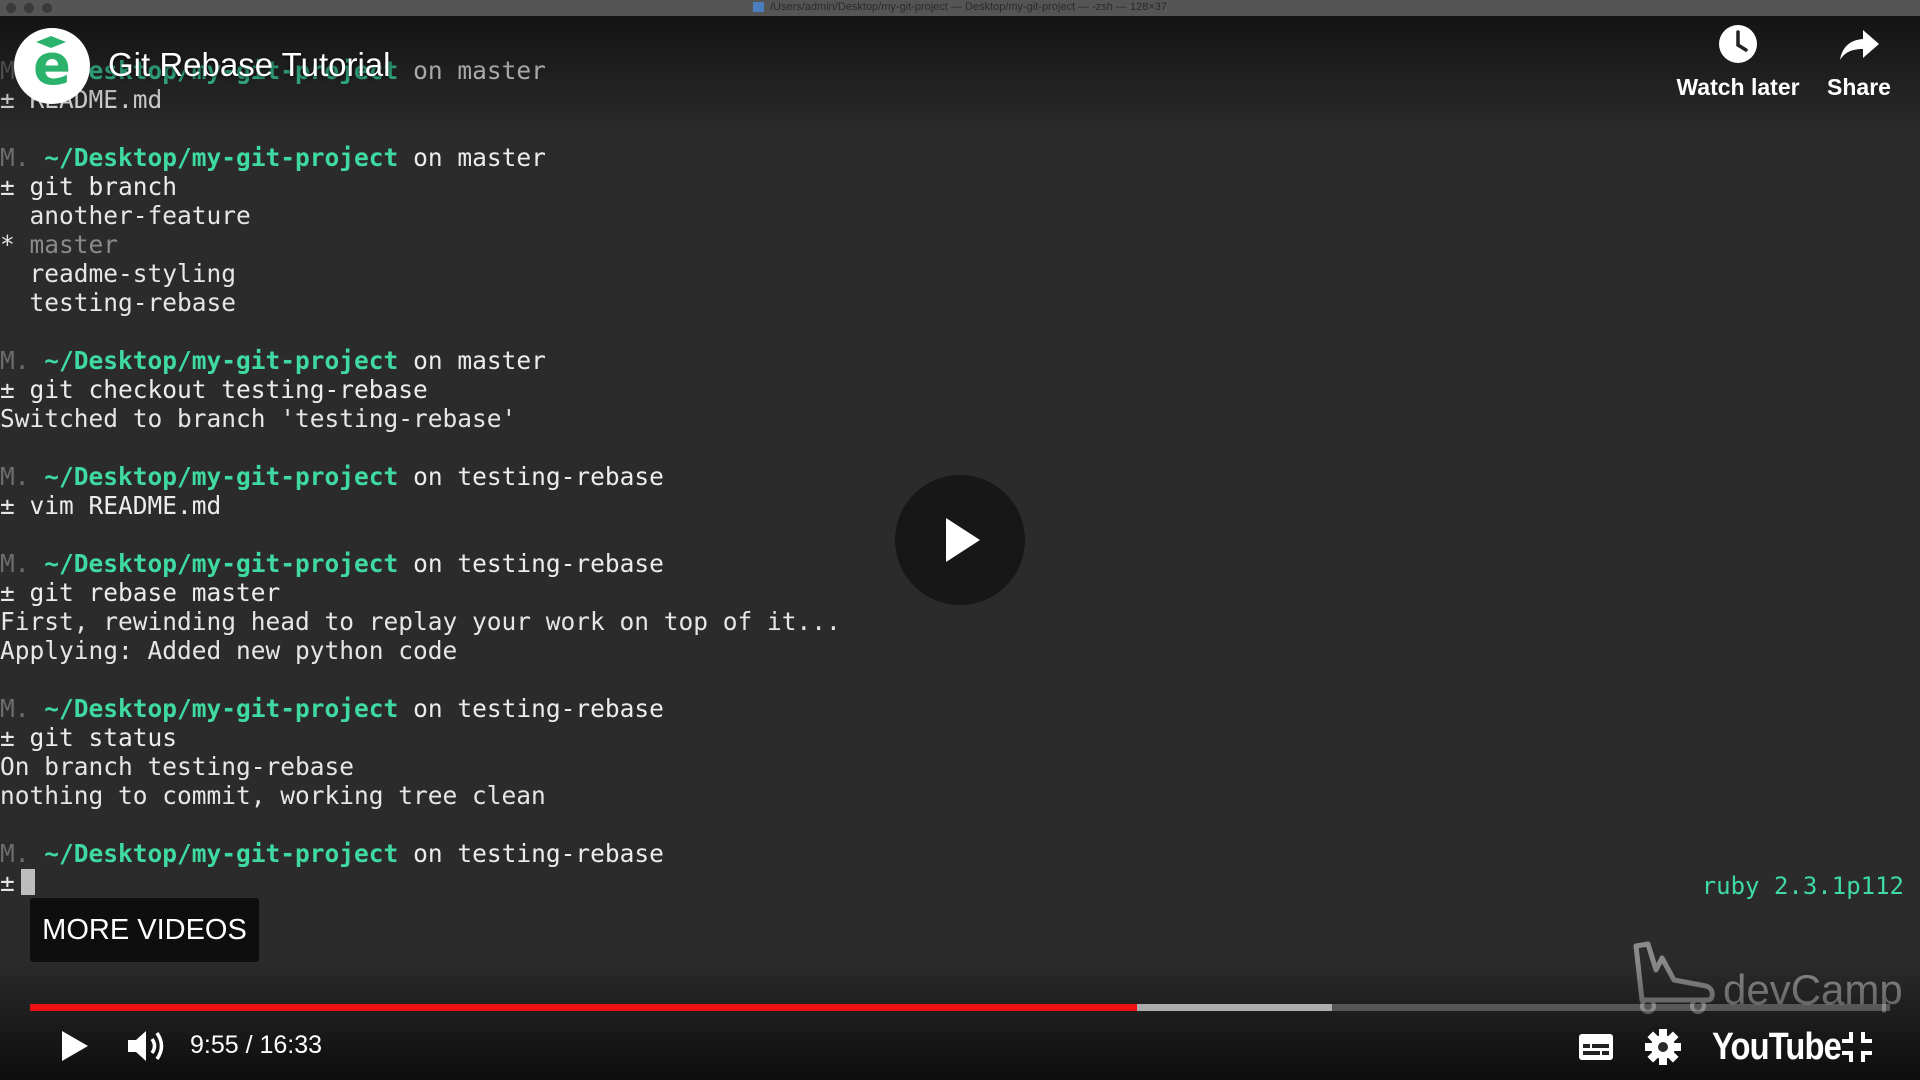  What do you see at coordinates (103, 186) in the screenshot?
I see `command-text: git branch` at bounding box center [103, 186].